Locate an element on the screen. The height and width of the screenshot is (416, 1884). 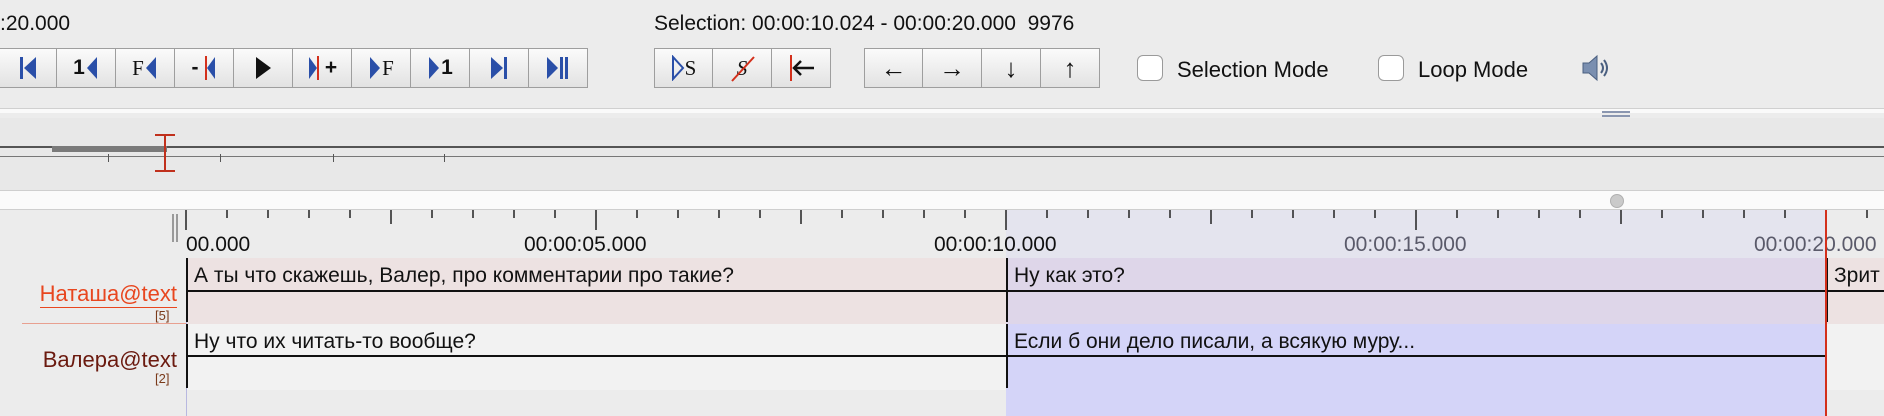
play-selection-button: S is located at coordinates (683, 68).